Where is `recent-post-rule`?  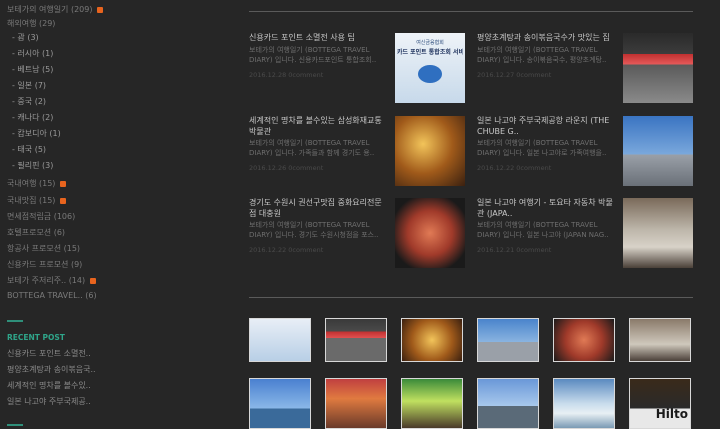 recent-post-rule is located at coordinates (15, 321).